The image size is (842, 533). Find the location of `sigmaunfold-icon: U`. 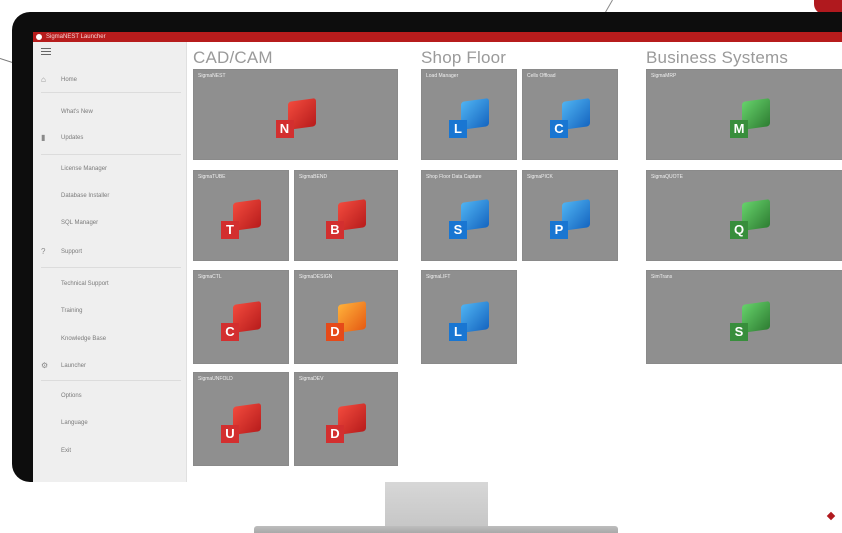

sigmaunfold-icon: U is located at coordinates (241, 422).